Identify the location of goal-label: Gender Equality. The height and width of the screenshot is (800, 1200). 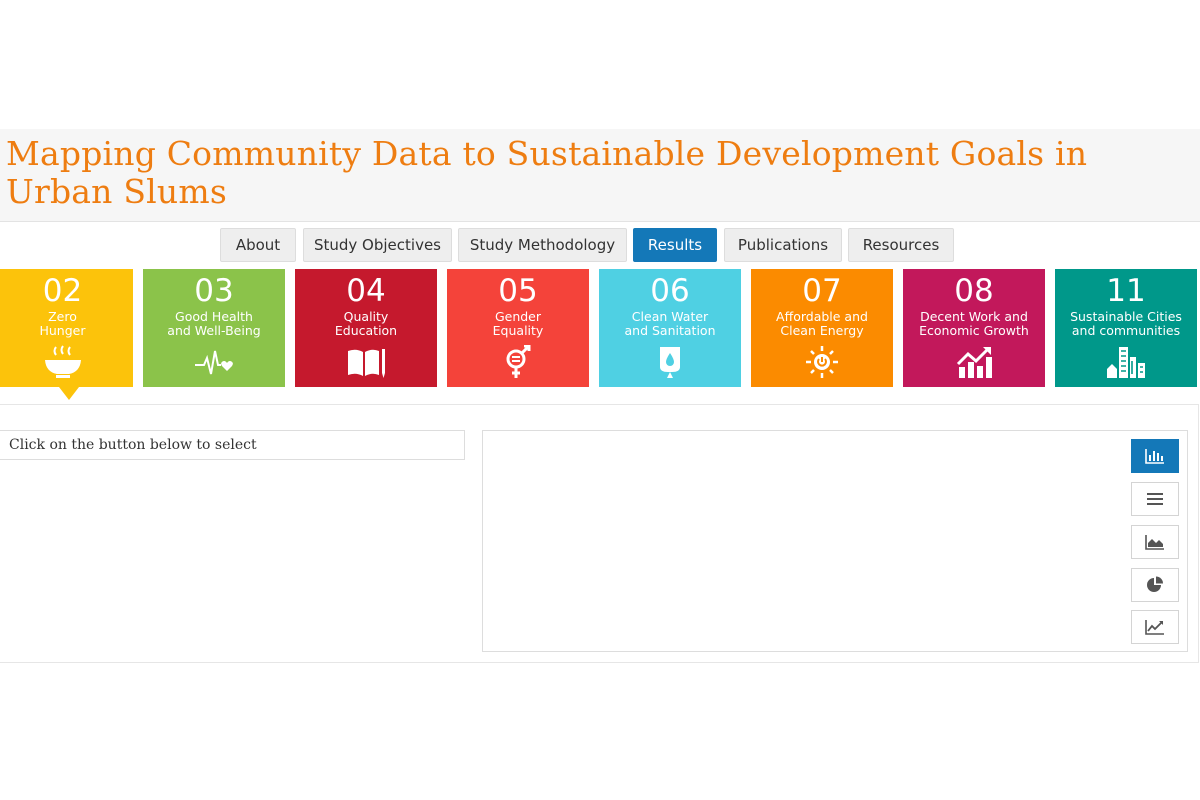
(518, 323).